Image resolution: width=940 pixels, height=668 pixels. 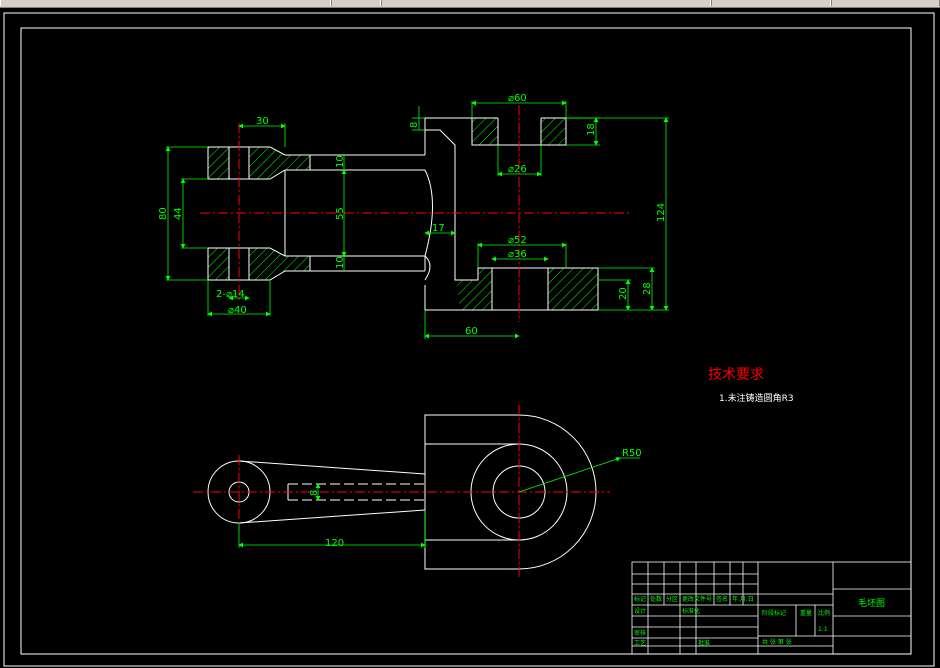 I want to click on dim-30: 30, so click(x=262, y=121).